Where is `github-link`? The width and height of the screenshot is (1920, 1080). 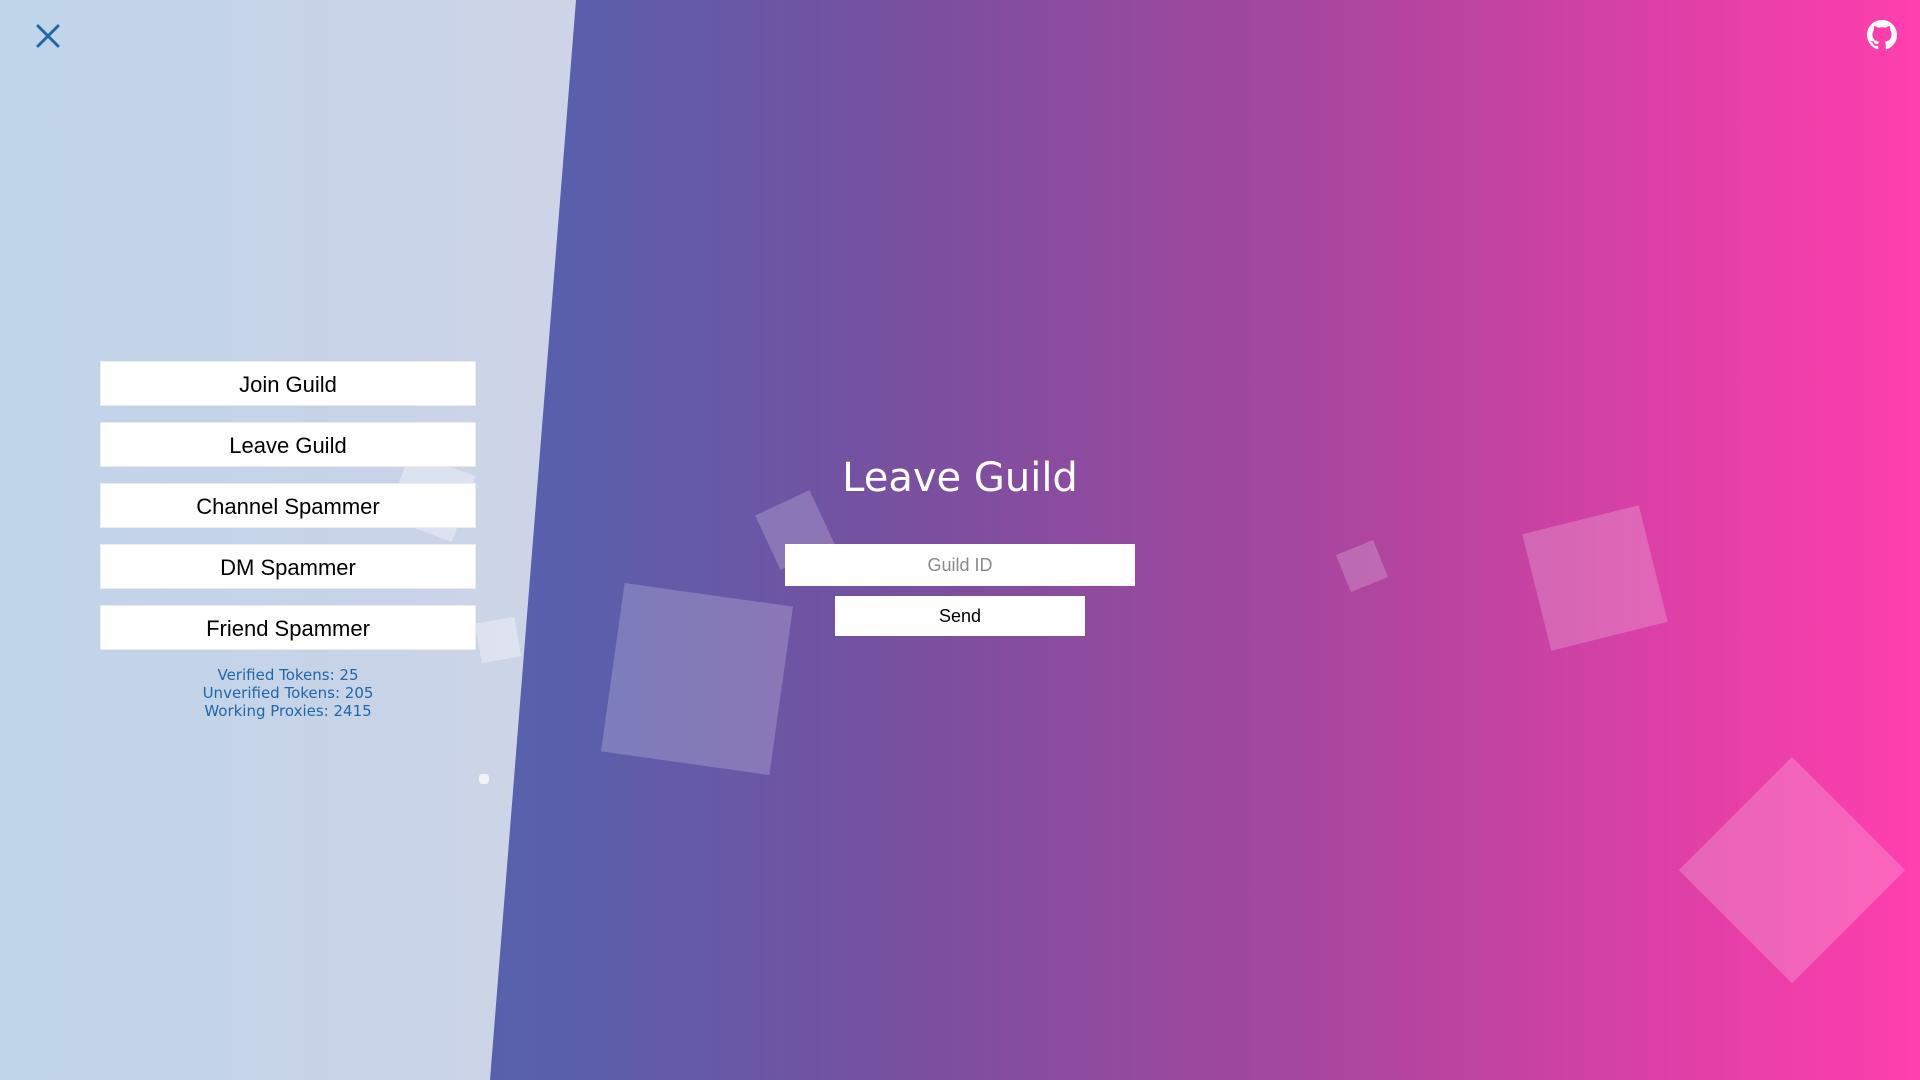 github-link is located at coordinates (1882, 35).